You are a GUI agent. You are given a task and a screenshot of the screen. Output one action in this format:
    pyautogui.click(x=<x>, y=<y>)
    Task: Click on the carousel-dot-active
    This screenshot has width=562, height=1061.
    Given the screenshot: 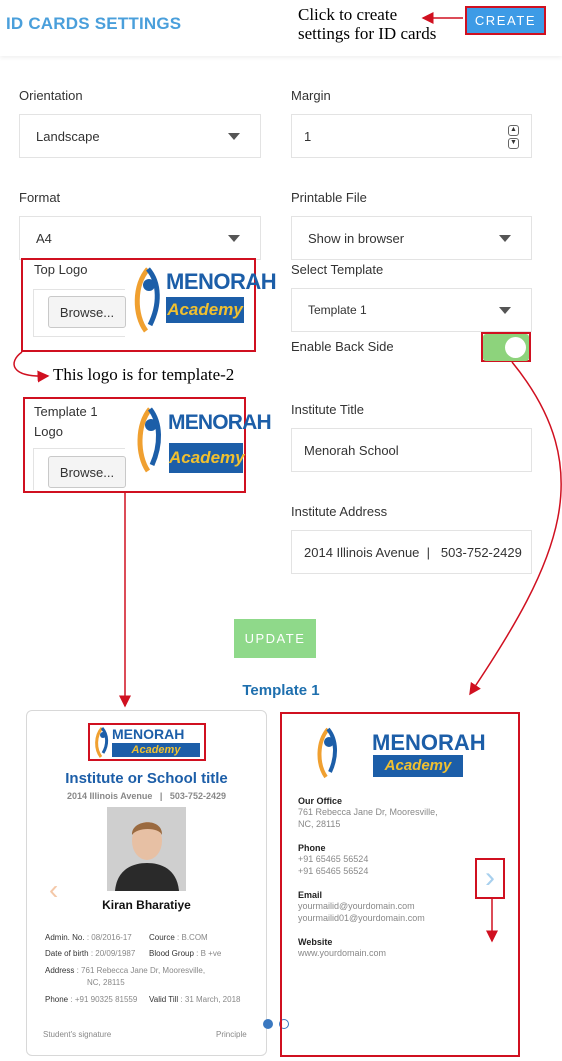 What is the action you would take?
    pyautogui.click(x=268, y=1024)
    